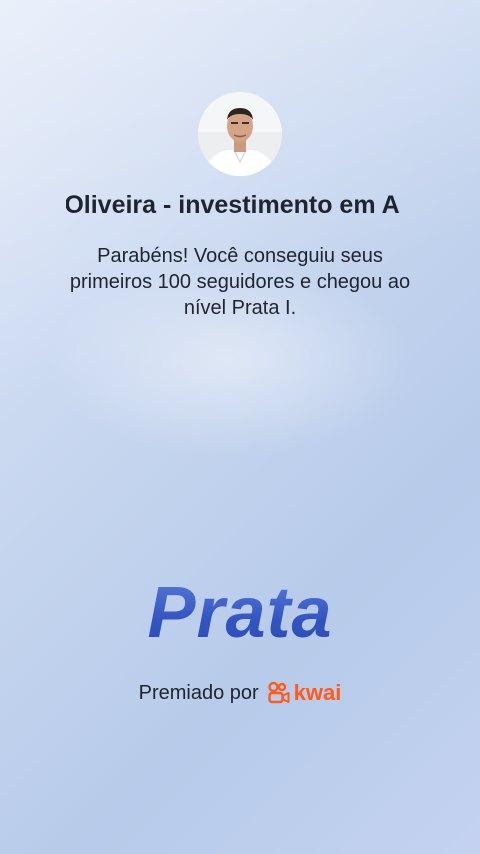 This screenshot has width=480, height=854. I want to click on awarded-by: Premiado por kwai, so click(240, 693).